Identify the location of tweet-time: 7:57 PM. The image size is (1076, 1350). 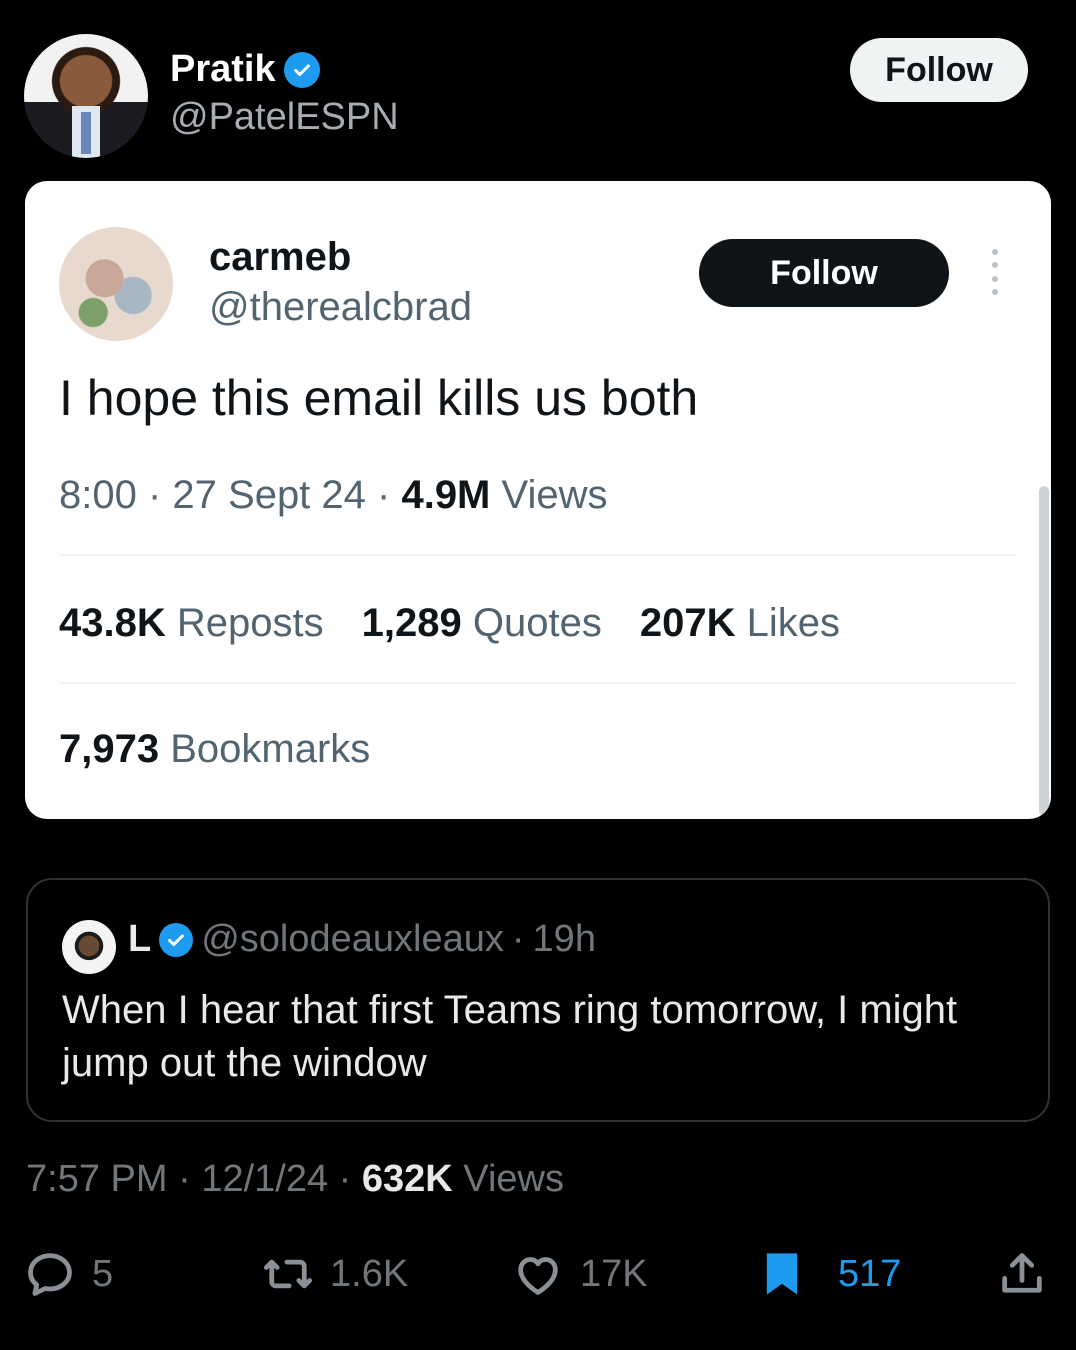
(97, 1179).